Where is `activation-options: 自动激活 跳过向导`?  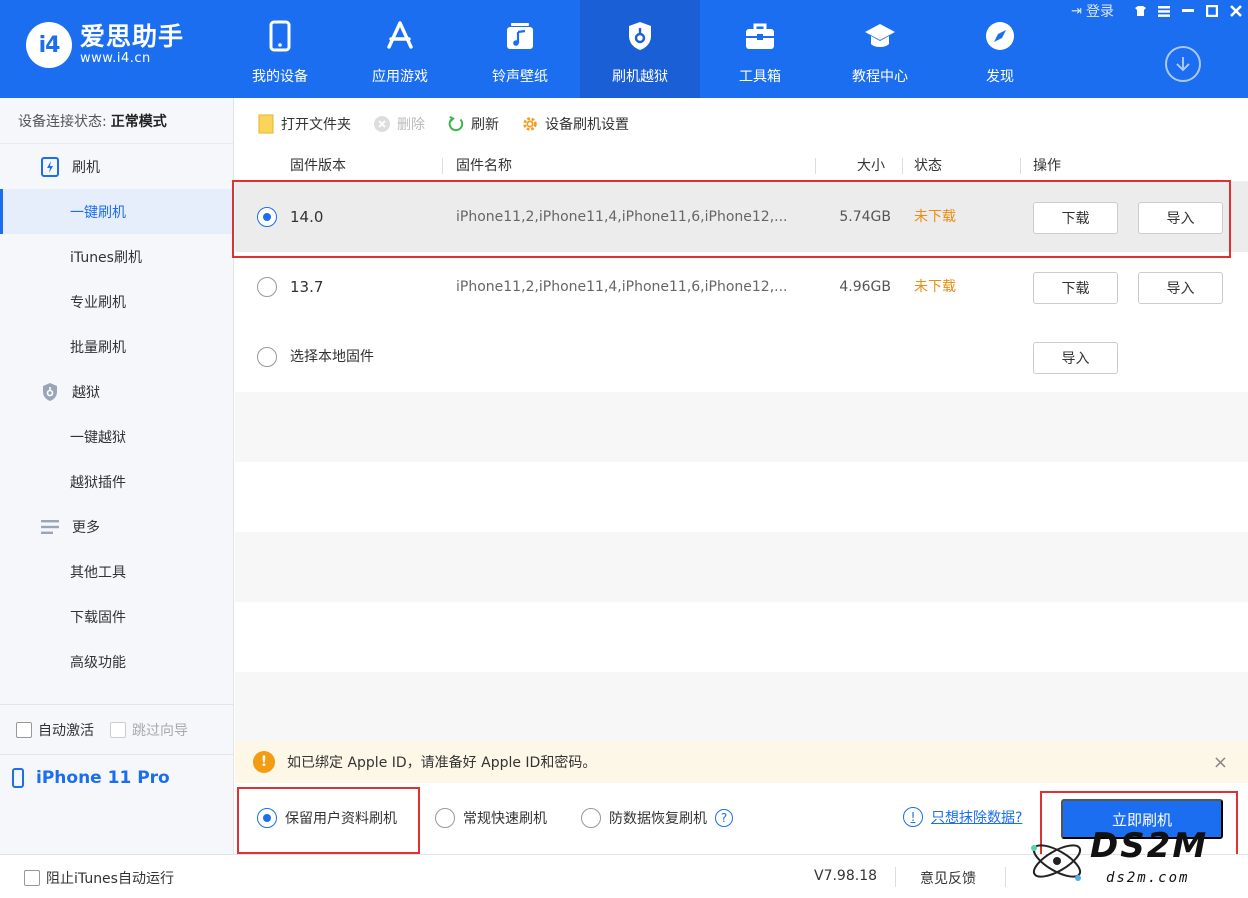
activation-options: 自动激活 跳过向导 is located at coordinates (116, 729).